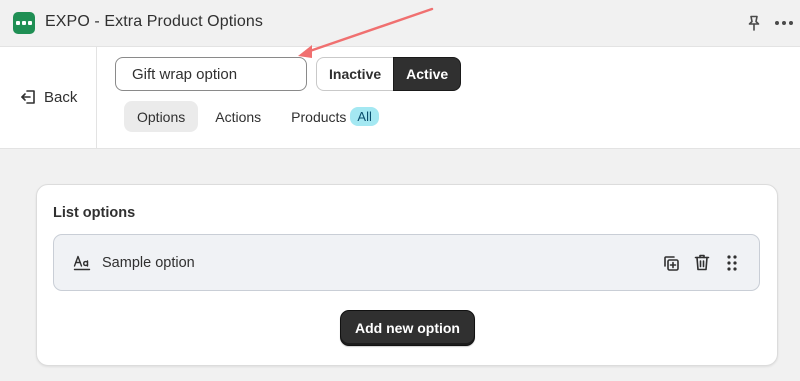 This screenshot has height=381, width=800. I want to click on tab-products-label: Products, so click(319, 116).